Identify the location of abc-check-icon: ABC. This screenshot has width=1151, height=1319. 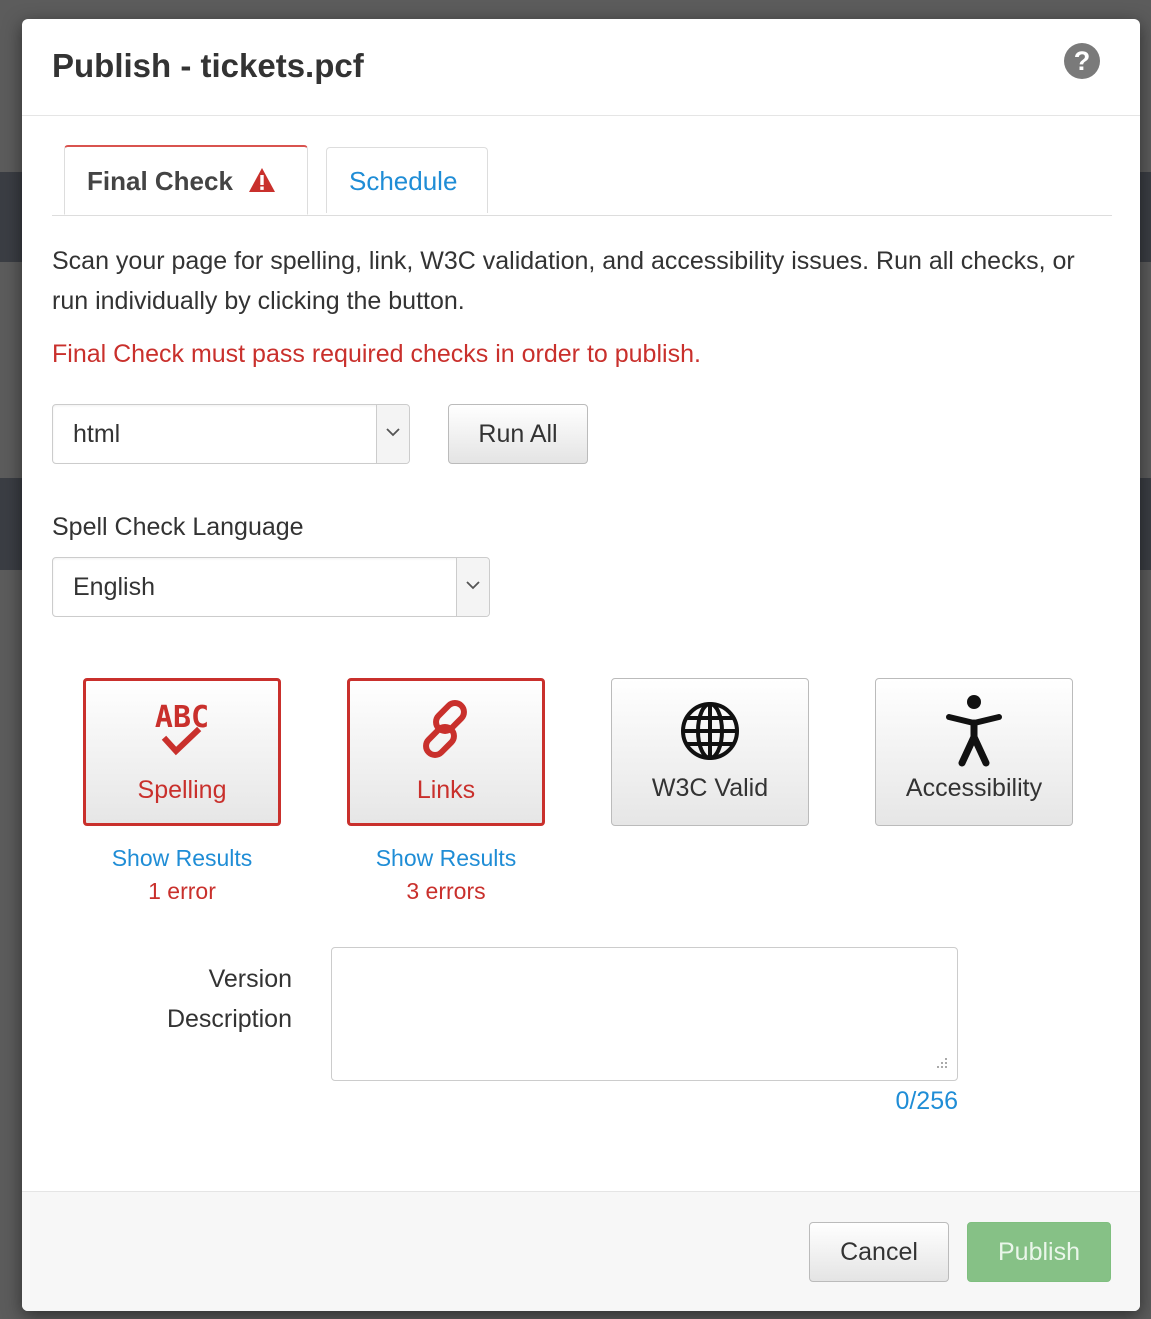
(182, 730).